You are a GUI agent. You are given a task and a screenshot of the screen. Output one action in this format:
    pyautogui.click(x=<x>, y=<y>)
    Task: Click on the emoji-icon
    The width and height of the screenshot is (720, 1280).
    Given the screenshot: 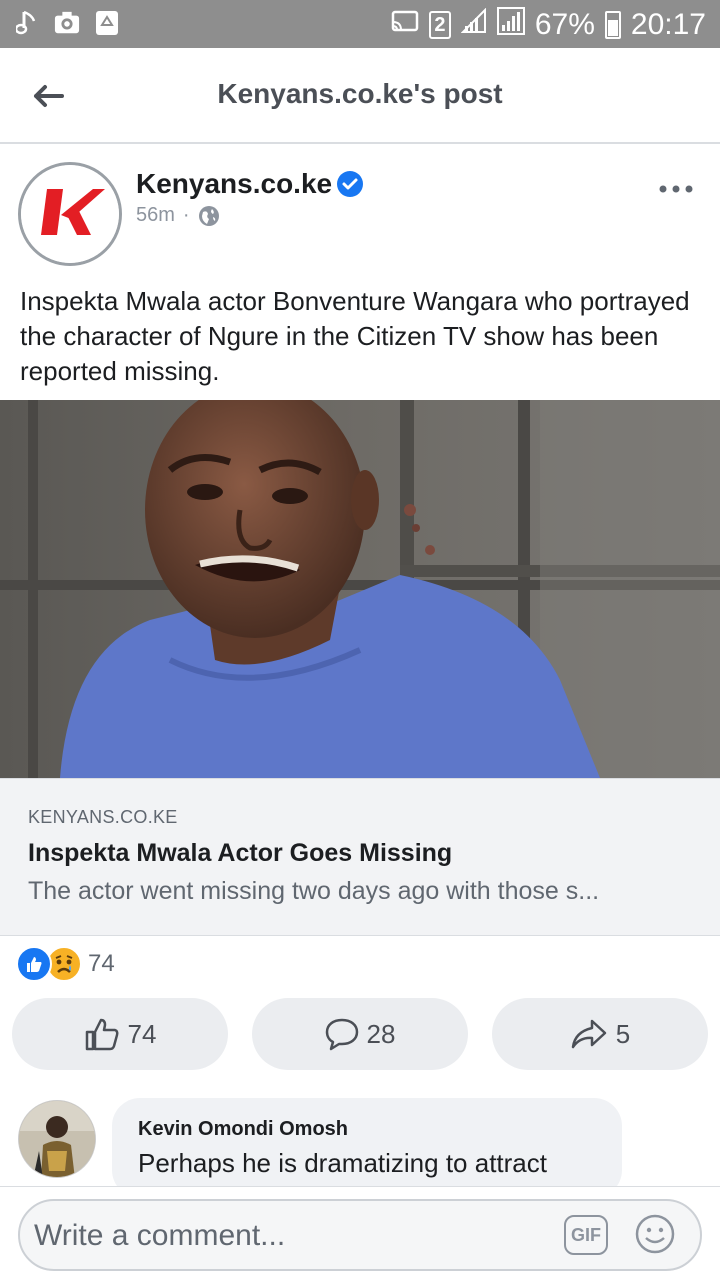 What is the action you would take?
    pyautogui.click(x=655, y=1234)
    